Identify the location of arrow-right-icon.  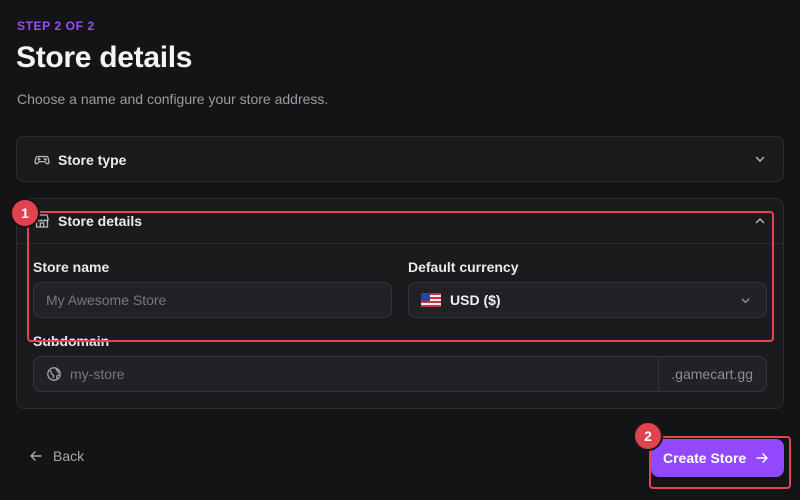
(762, 458).